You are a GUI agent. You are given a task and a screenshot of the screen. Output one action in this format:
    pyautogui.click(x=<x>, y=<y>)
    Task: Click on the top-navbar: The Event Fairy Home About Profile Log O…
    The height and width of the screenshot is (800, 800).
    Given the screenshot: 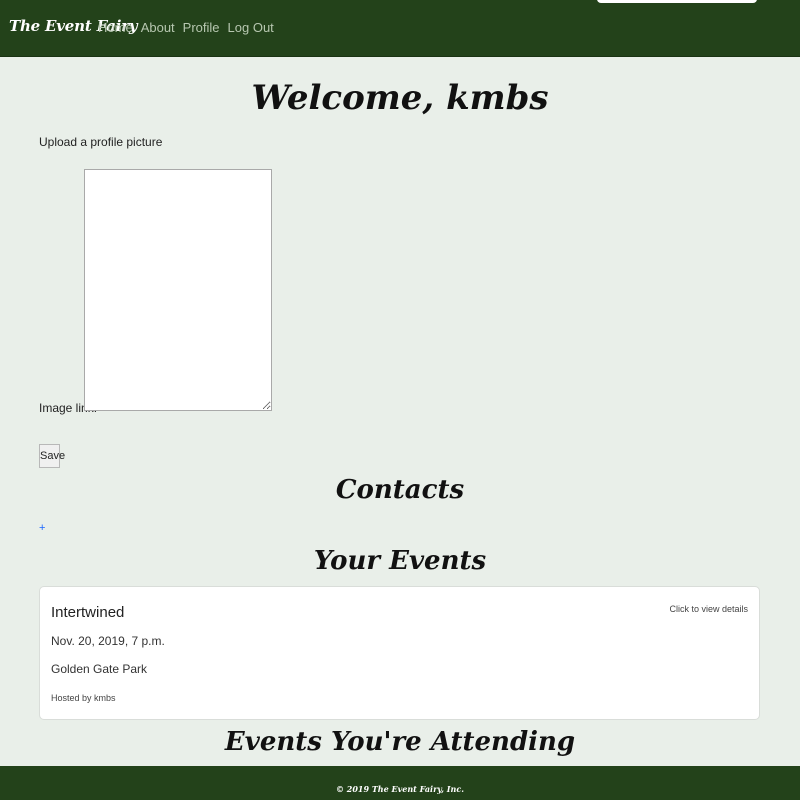 What is the action you would take?
    pyautogui.click(x=400, y=28)
    